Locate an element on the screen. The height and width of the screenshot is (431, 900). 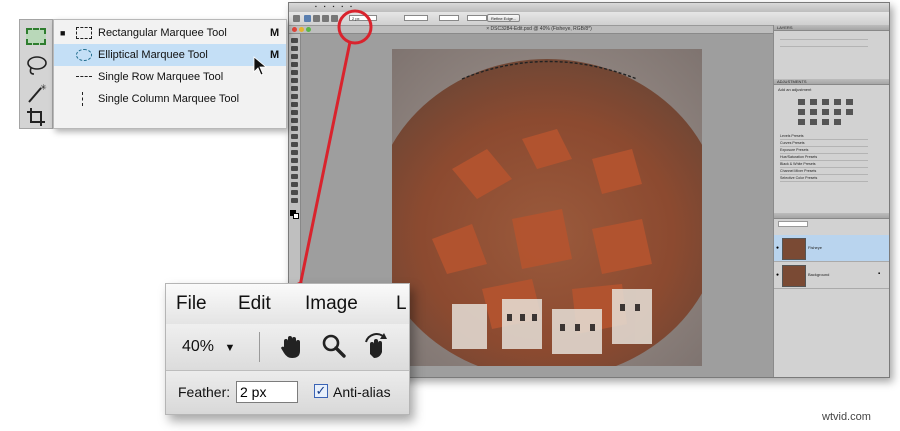
flyout-item-single-column-marquee: Single Column Marquee Tool is located at coordinates (170, 99).